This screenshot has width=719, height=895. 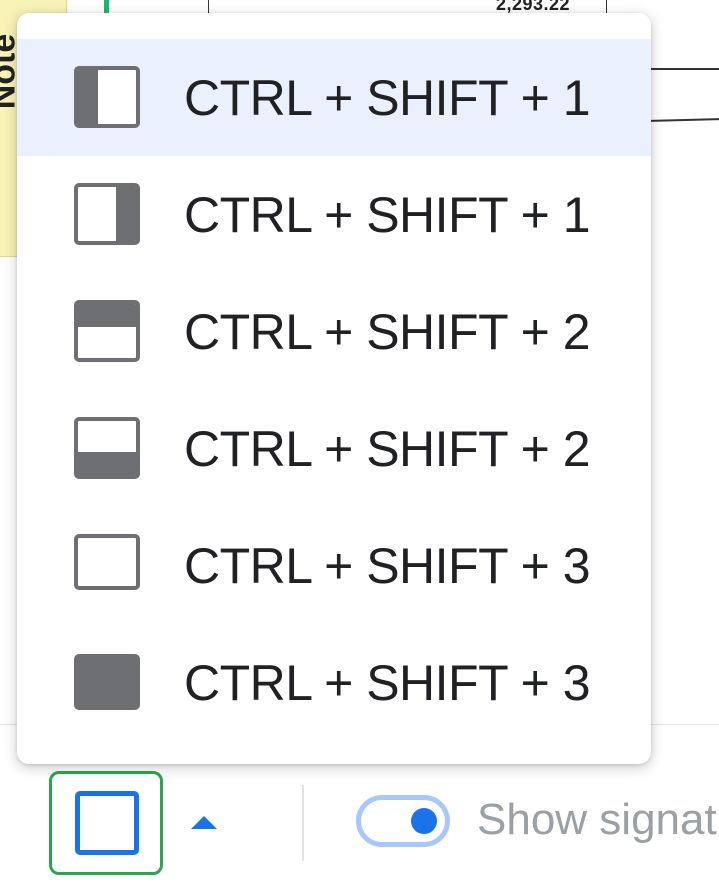 What do you see at coordinates (403, 821) in the screenshot?
I see `show-signatures-toggle` at bounding box center [403, 821].